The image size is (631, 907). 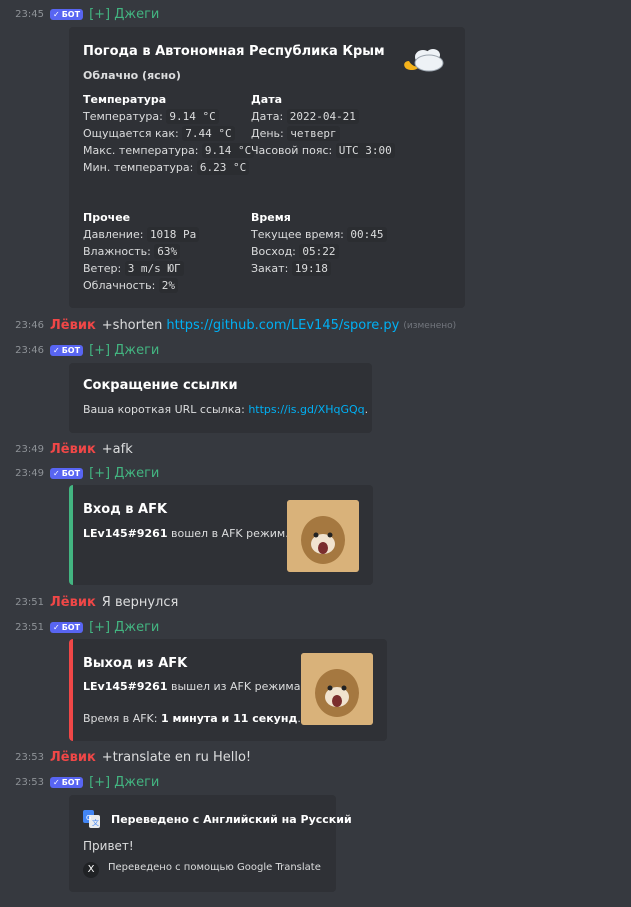 What do you see at coordinates (319, 234) in the screenshot?
I see `time-row: Текущее время: 00:45` at bounding box center [319, 234].